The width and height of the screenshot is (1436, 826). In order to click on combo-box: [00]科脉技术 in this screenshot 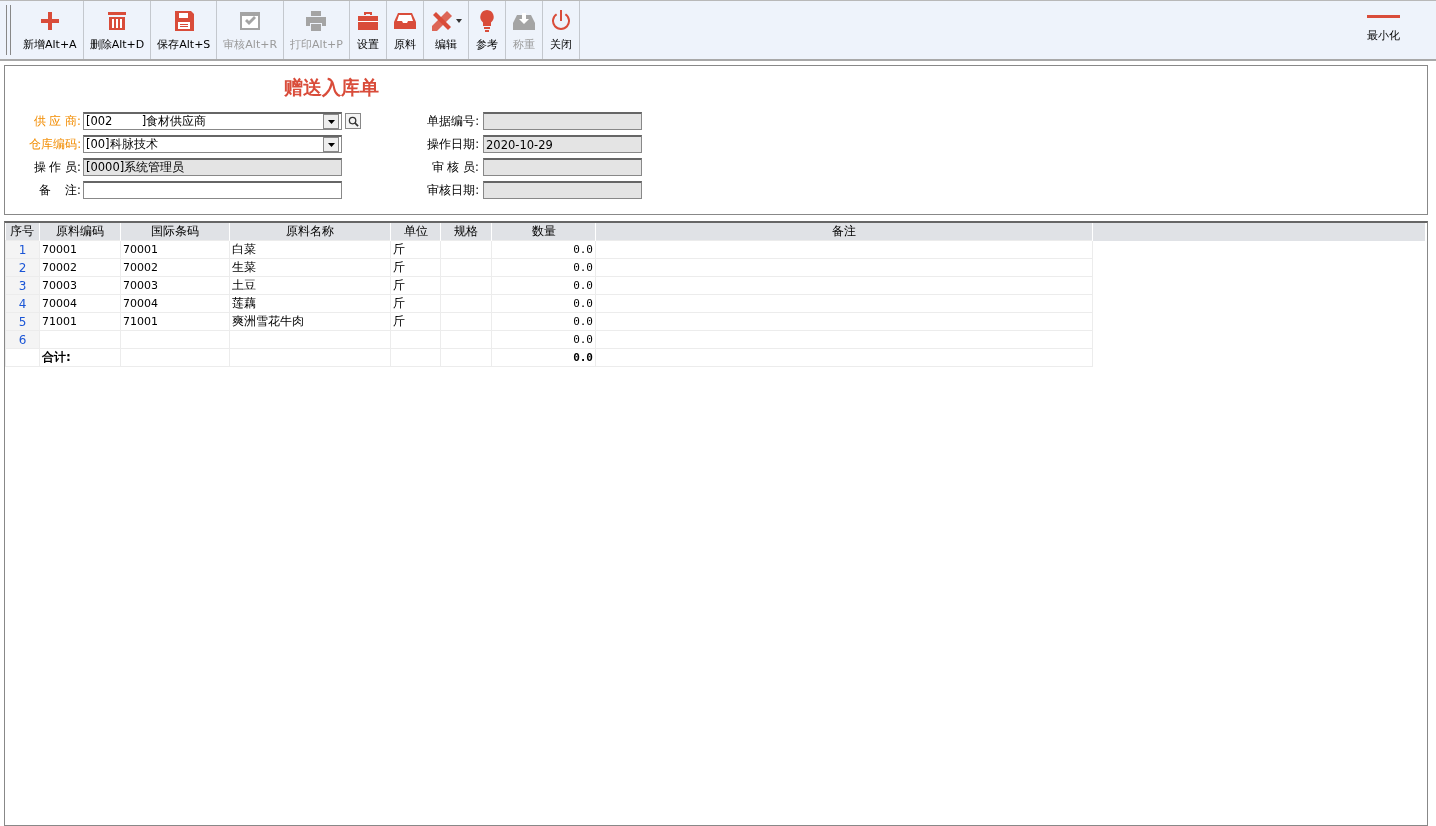, I will do `click(212, 144)`.